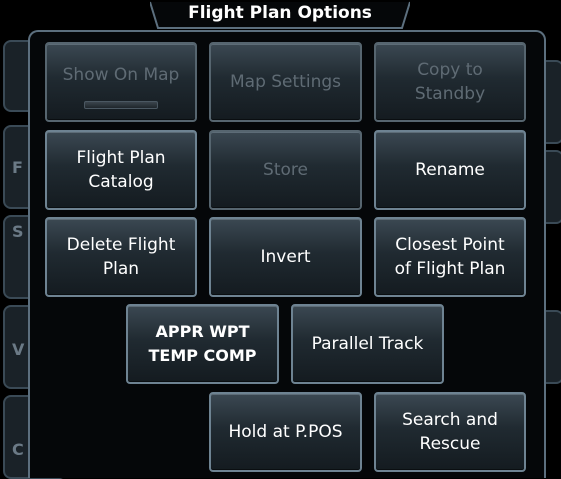 The width and height of the screenshot is (561, 479). I want to click on parallel-track-button: Parallel Track, so click(367, 344).